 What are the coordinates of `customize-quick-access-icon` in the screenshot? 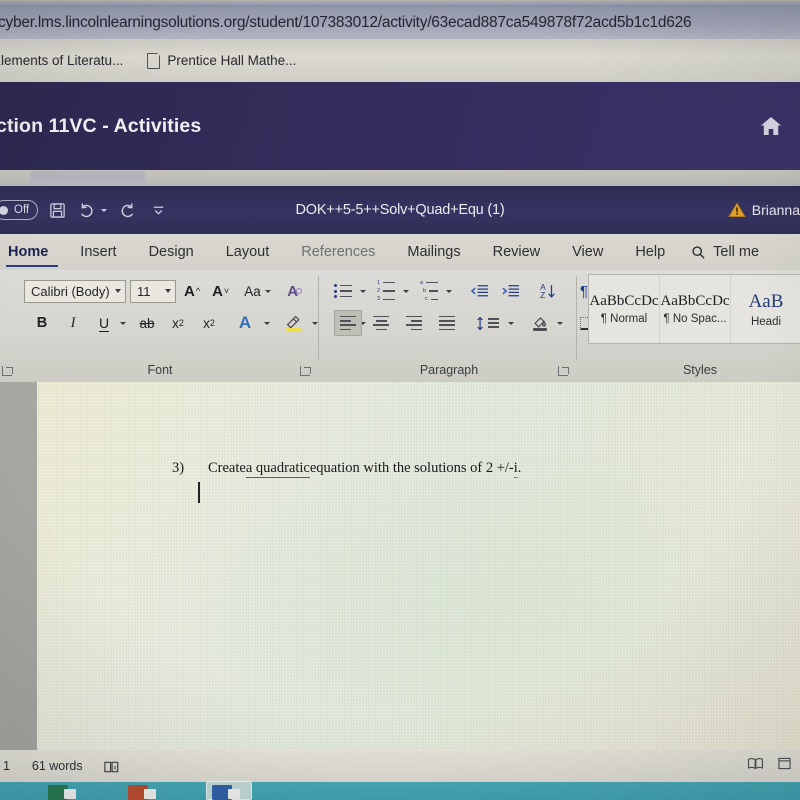 It's located at (158, 210).